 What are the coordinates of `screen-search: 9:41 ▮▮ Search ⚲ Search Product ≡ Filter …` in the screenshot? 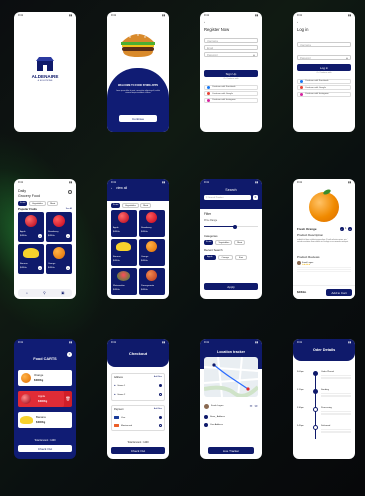 It's located at (231, 239).